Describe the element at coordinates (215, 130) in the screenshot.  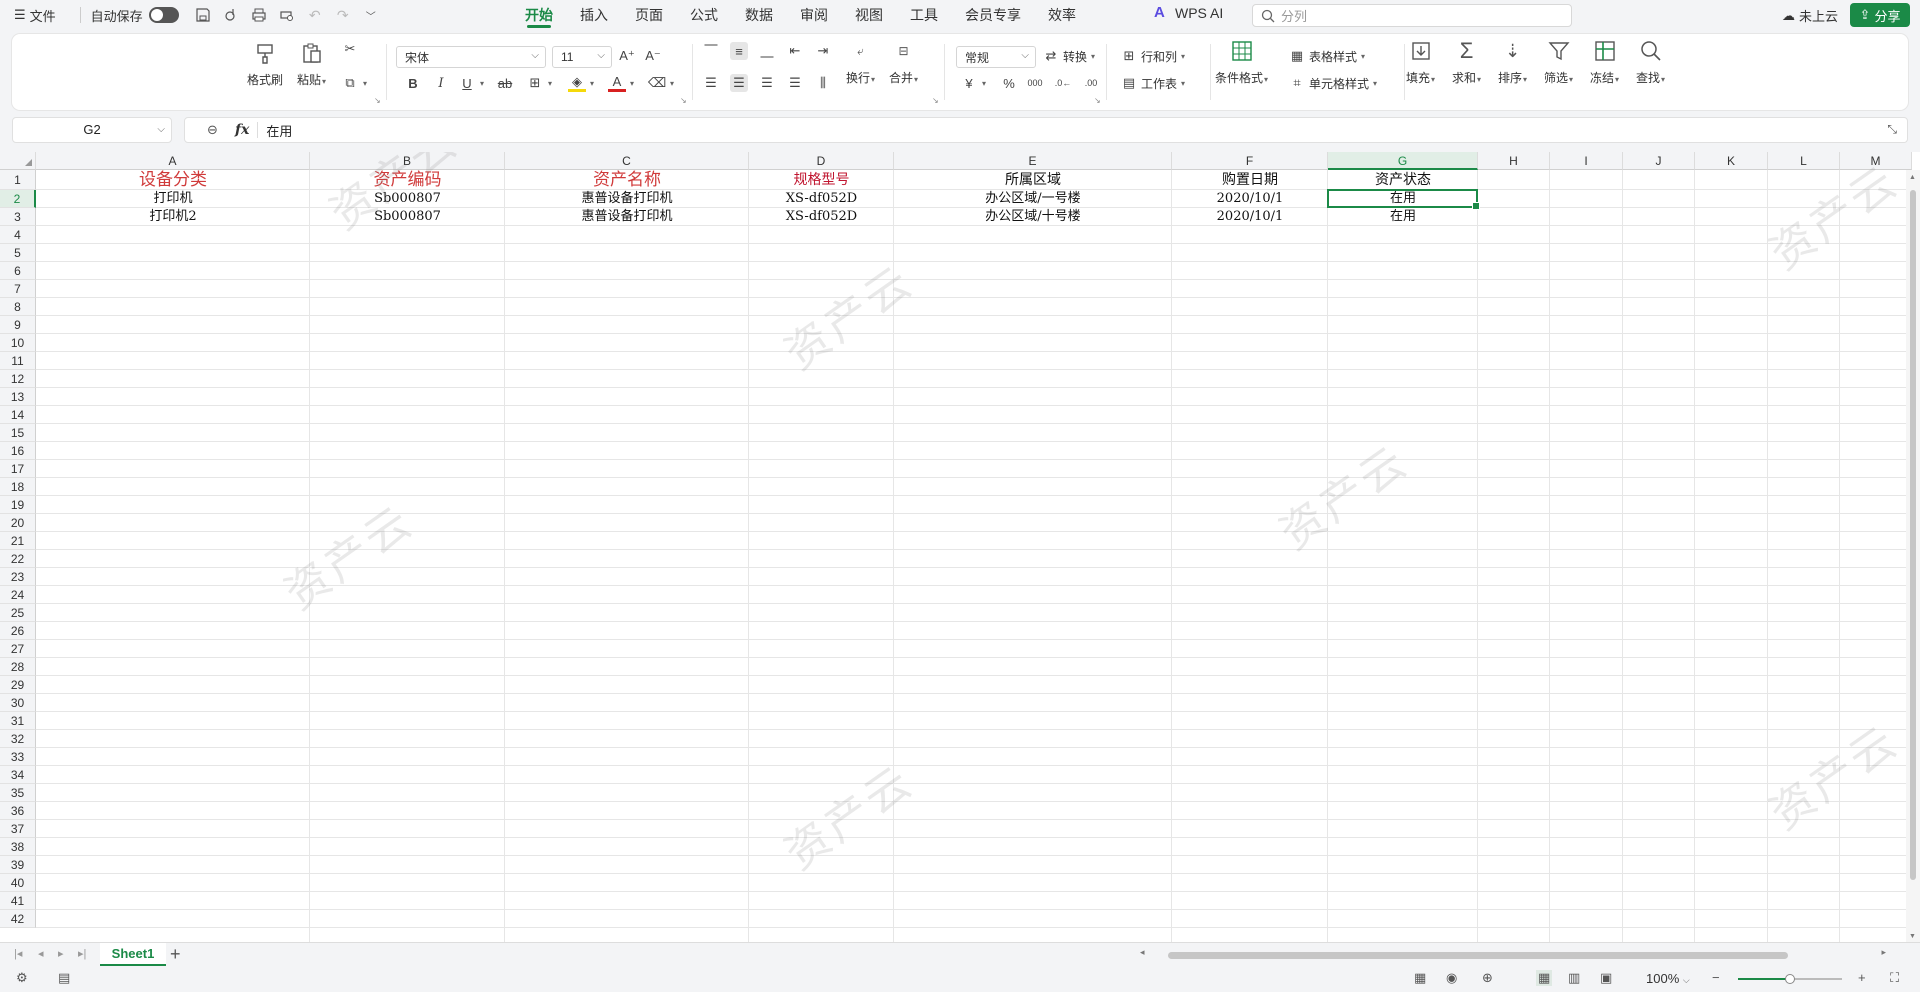
I see `zoom-formula-icon: ⊖` at that location.